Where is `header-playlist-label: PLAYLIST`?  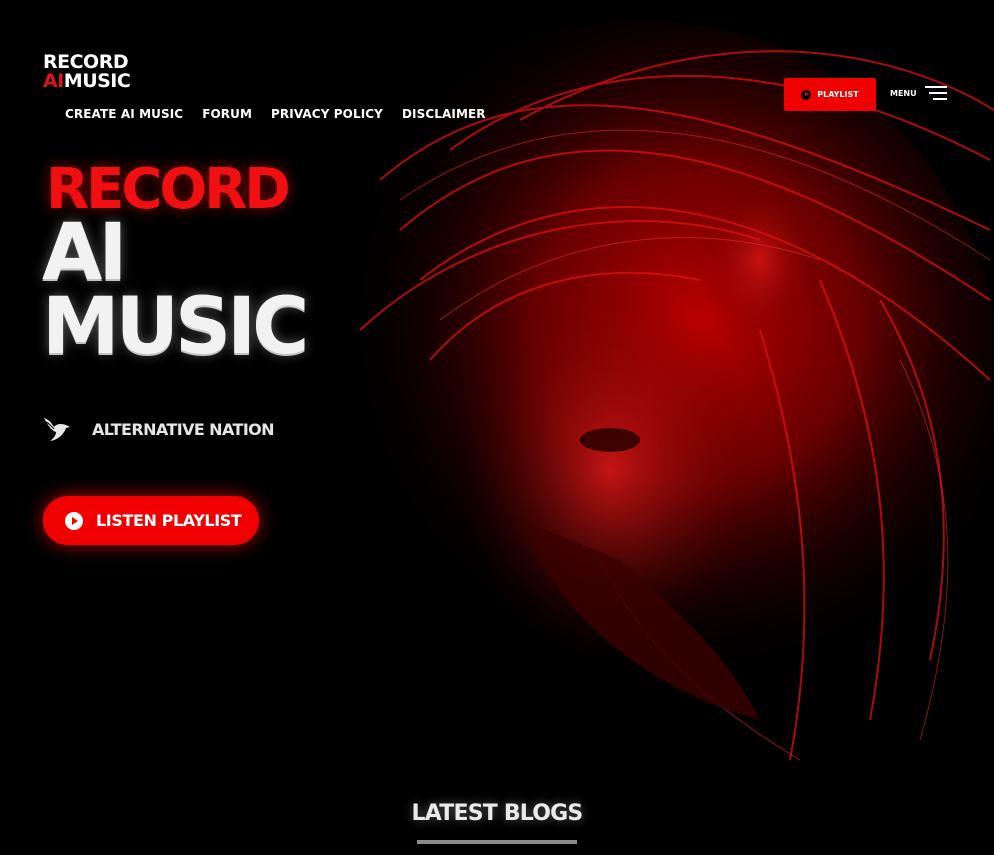
header-playlist-label: PLAYLIST is located at coordinates (838, 94).